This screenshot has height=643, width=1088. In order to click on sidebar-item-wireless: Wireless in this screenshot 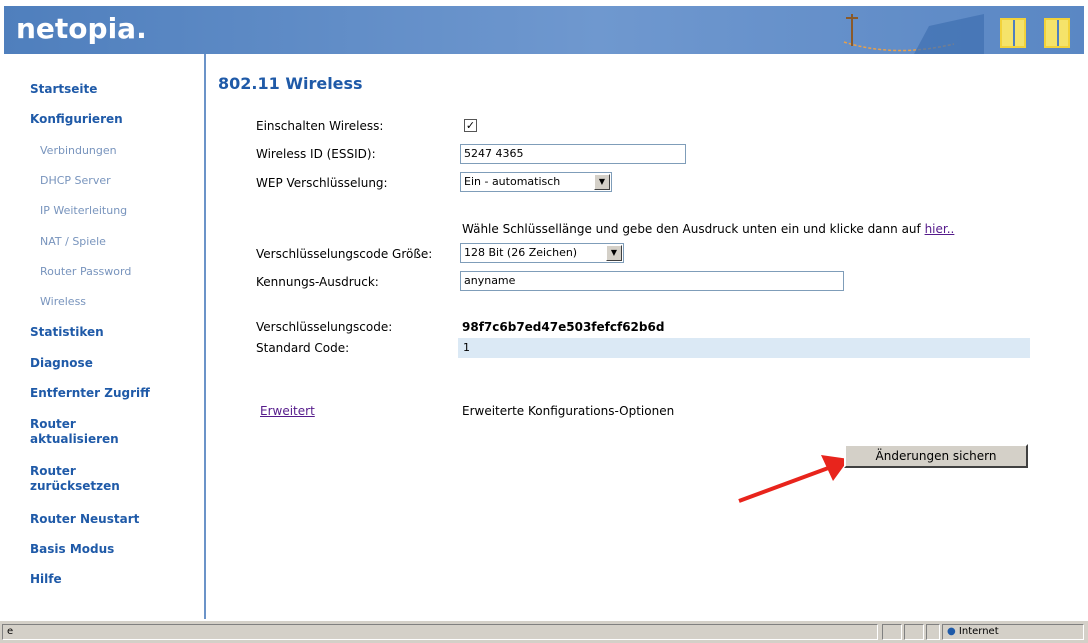, I will do `click(63, 301)`.